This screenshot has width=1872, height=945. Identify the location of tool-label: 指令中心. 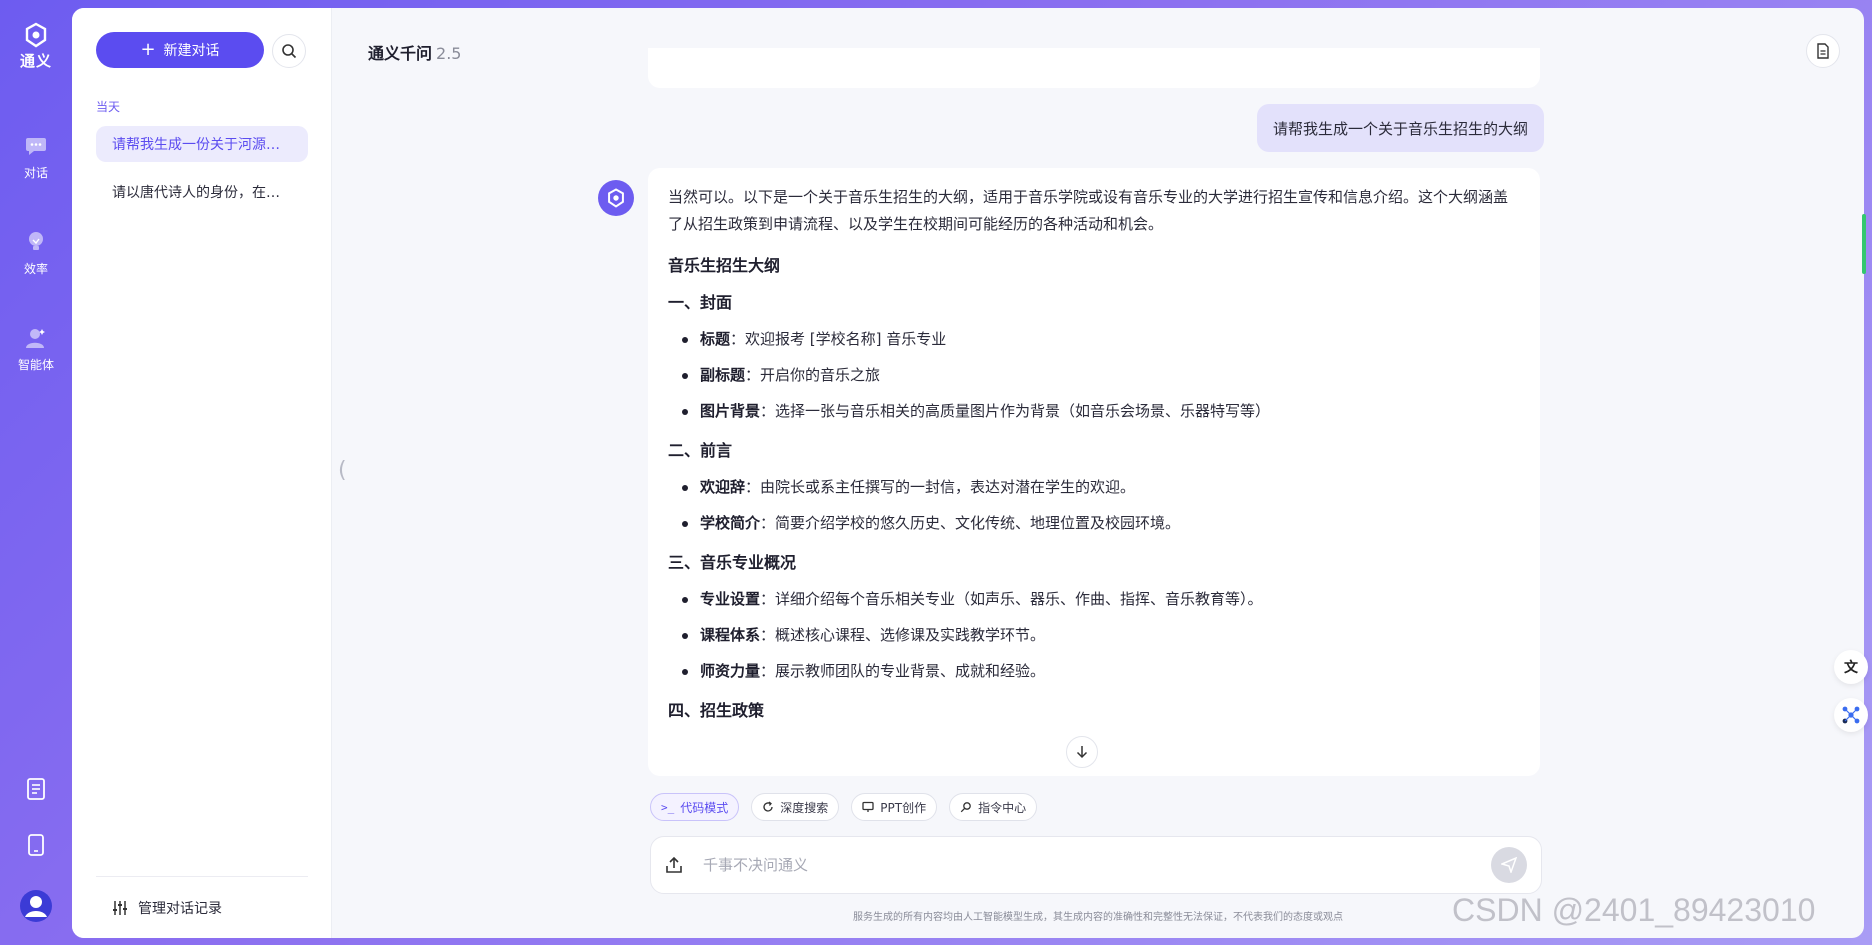
(1002, 807).